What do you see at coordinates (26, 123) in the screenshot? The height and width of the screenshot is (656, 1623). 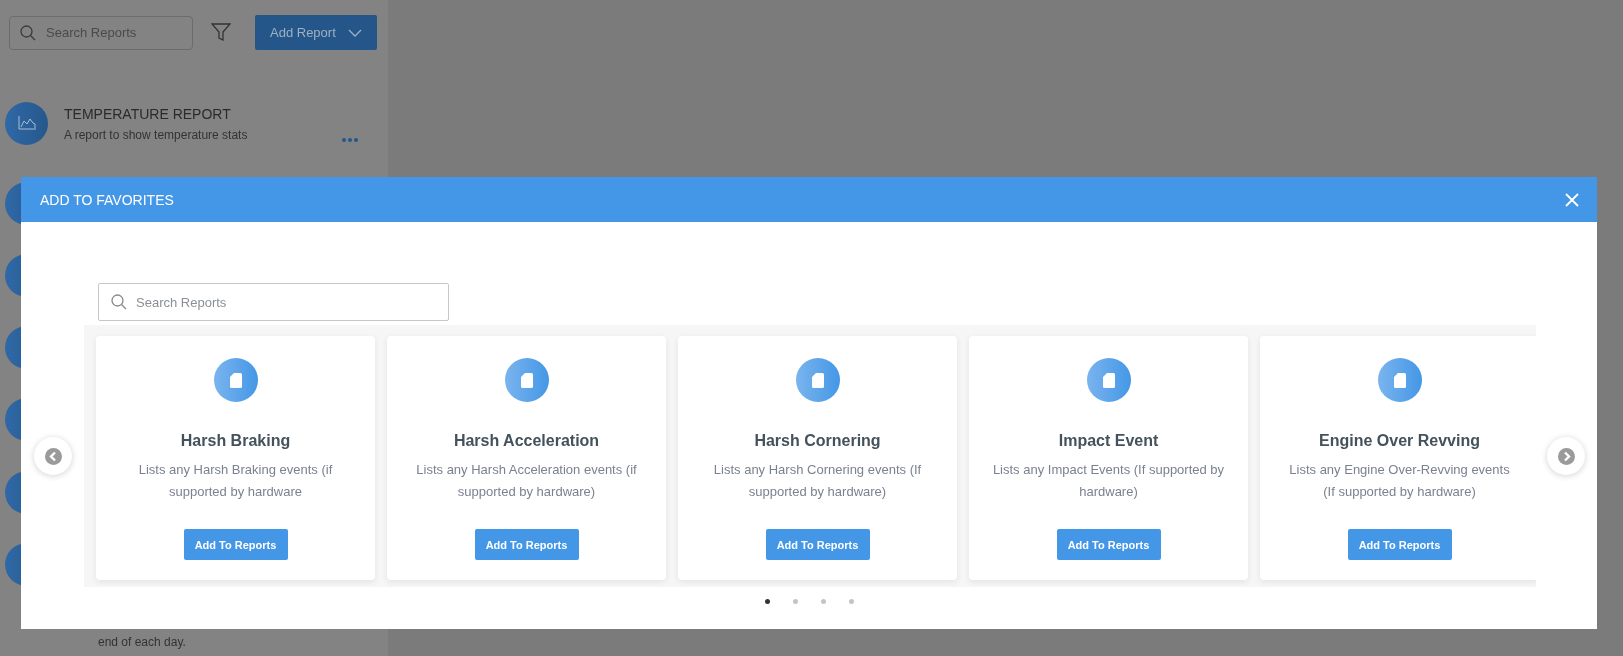 I see `area-chart-icon` at bounding box center [26, 123].